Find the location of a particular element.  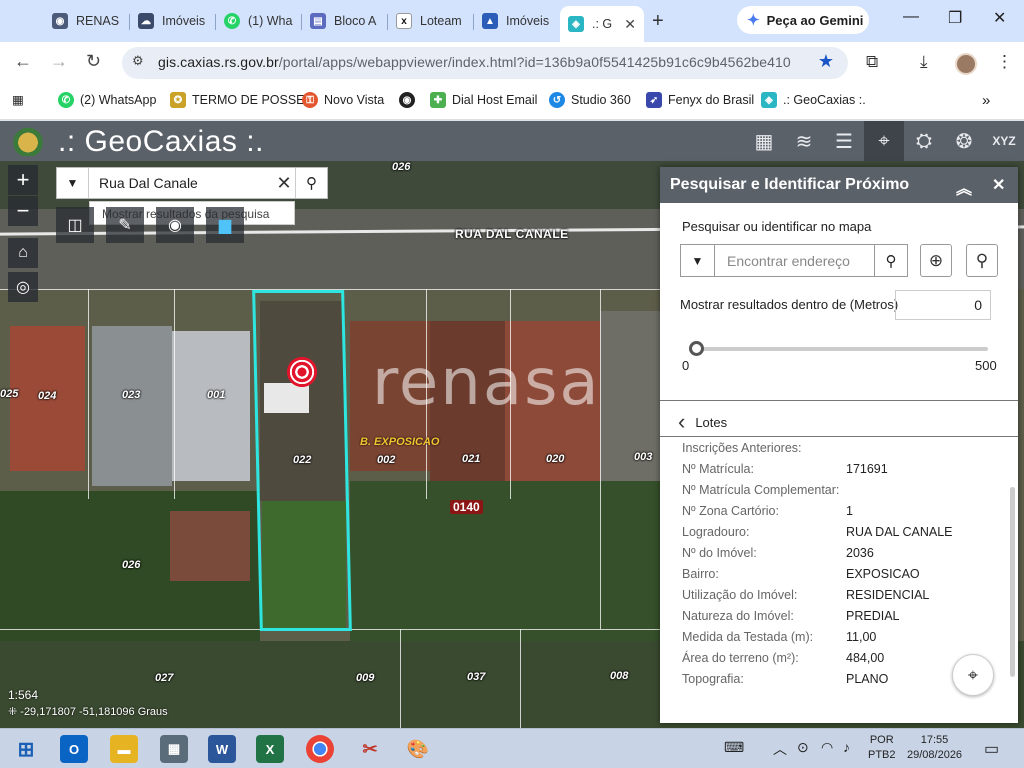

minimize-icon: — is located at coordinates (911, 17).